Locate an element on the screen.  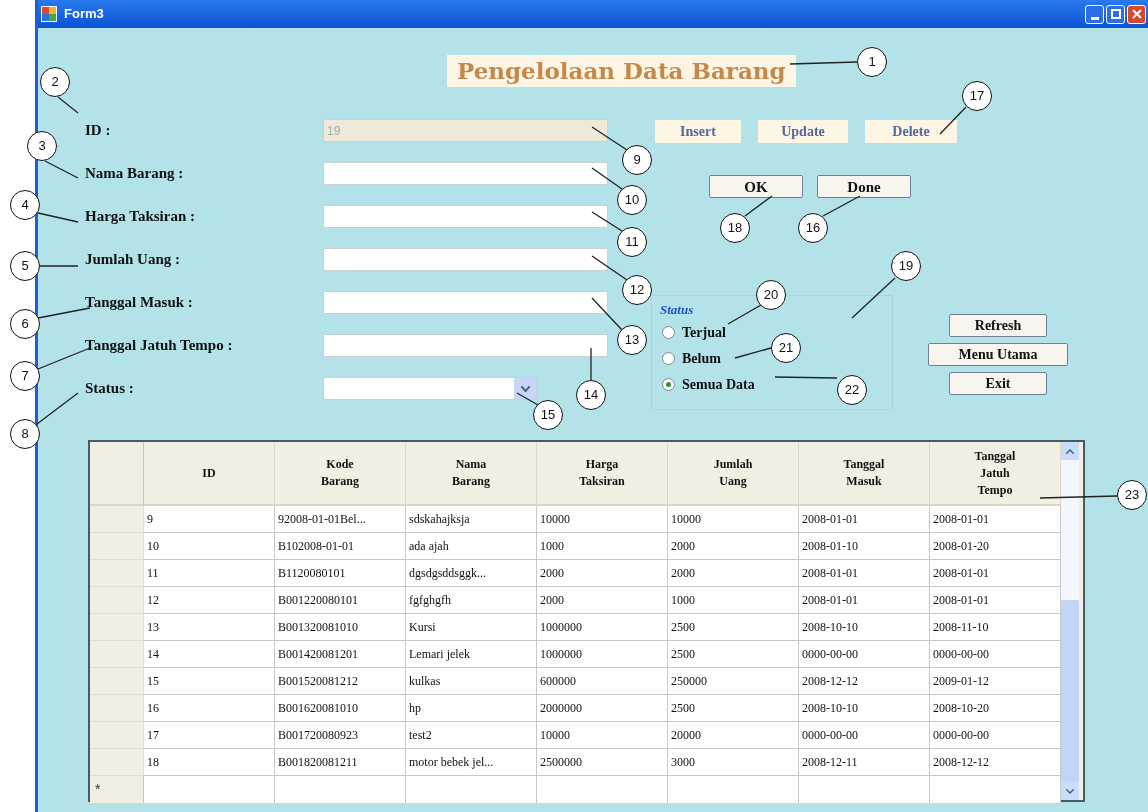
table-cell: 2000000 is located at coordinates (602, 708).